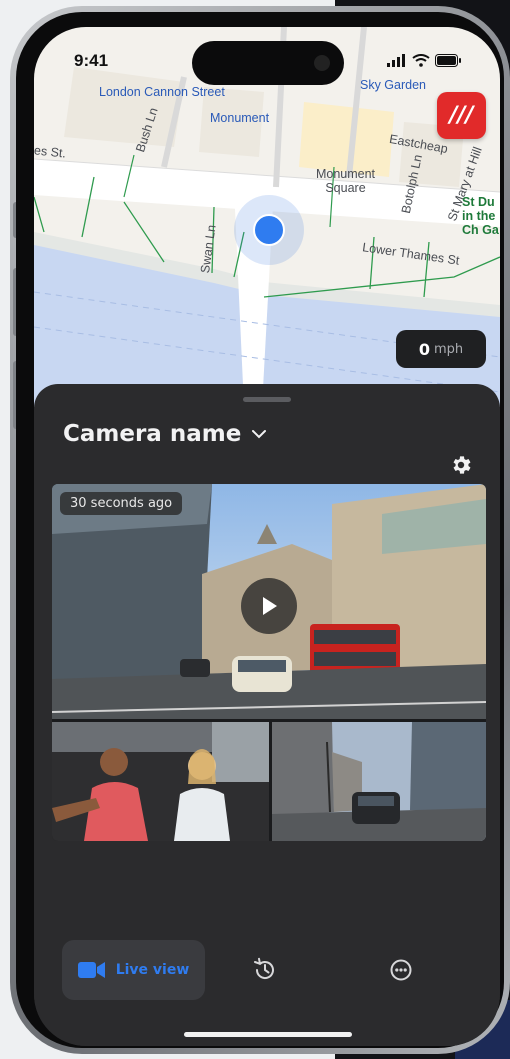  Describe the element at coordinates (268, 1034) in the screenshot. I see `home-indicator` at that location.